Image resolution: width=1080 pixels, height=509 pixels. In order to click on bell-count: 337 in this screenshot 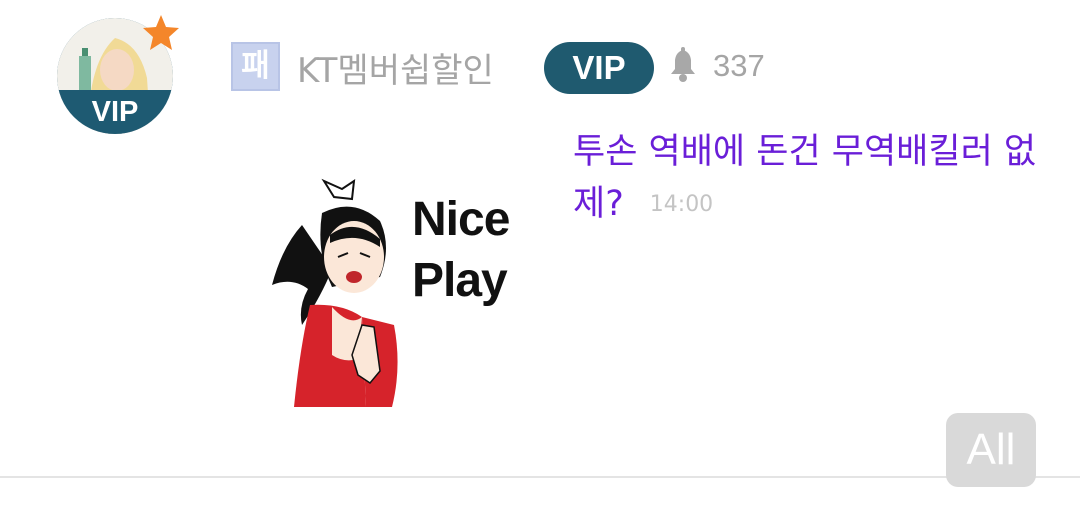, I will do `click(739, 65)`.